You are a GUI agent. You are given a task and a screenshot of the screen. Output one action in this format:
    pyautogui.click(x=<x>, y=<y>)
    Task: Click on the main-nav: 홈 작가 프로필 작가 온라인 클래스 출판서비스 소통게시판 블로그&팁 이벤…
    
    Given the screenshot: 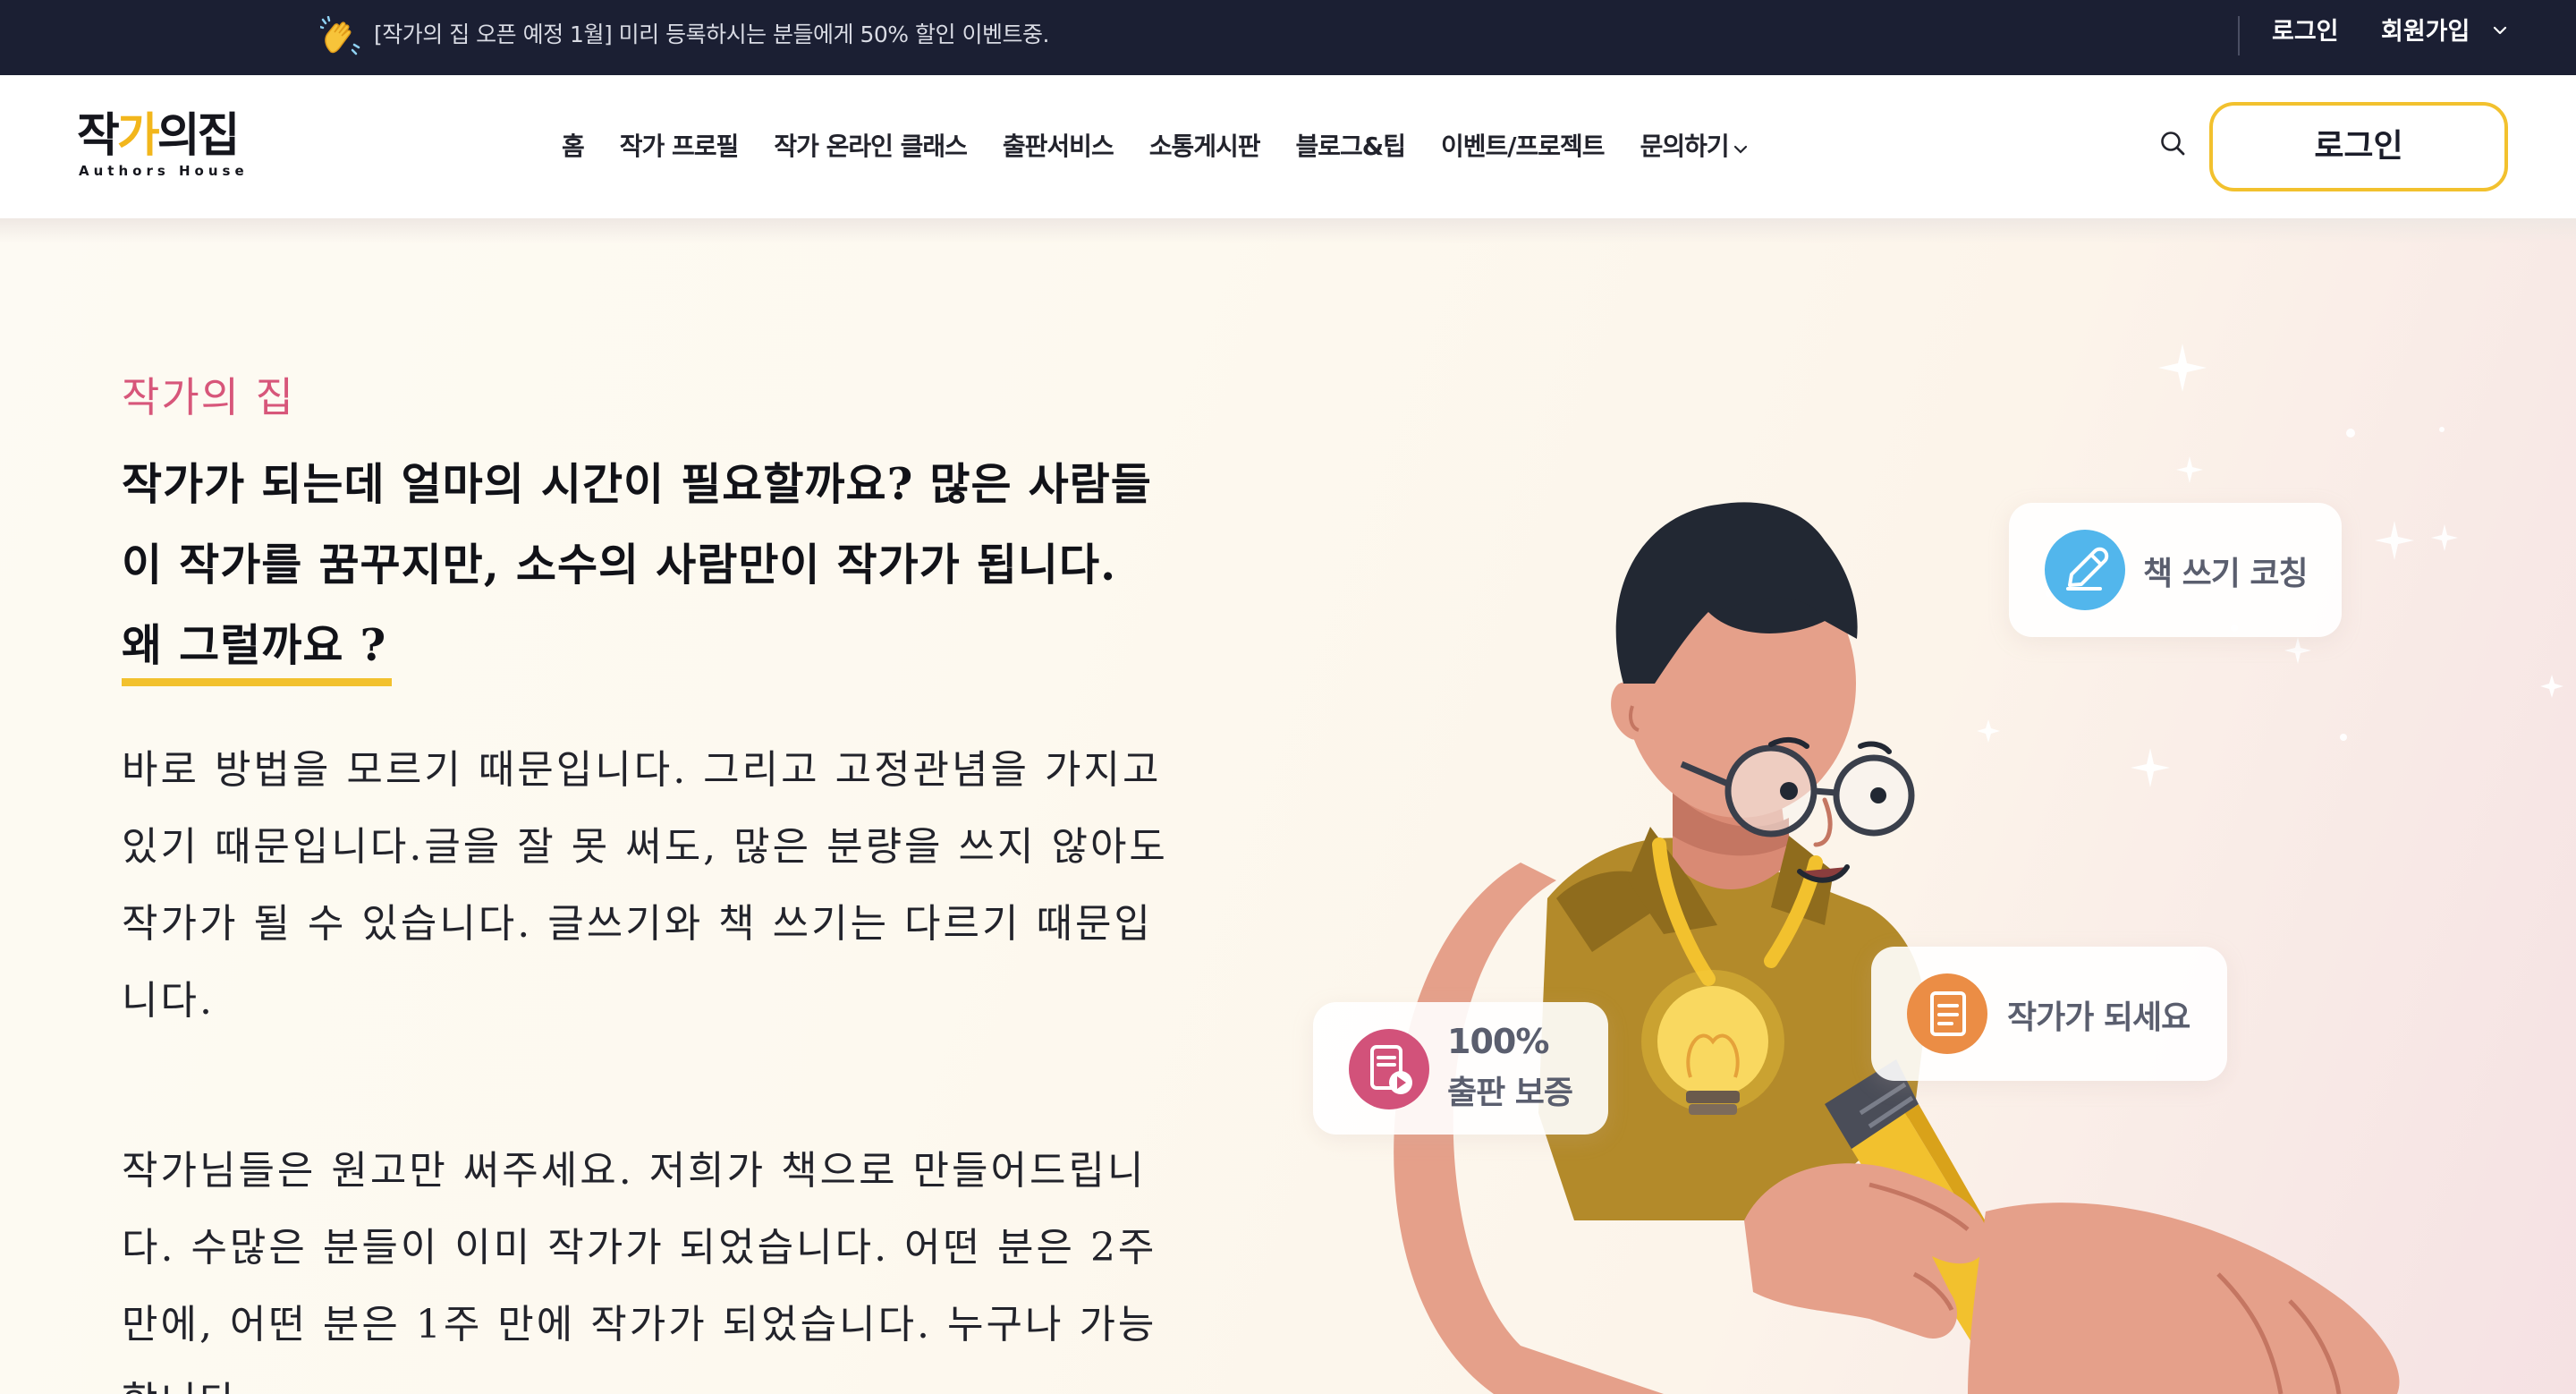 What is the action you would take?
    pyautogui.click(x=1173, y=146)
    